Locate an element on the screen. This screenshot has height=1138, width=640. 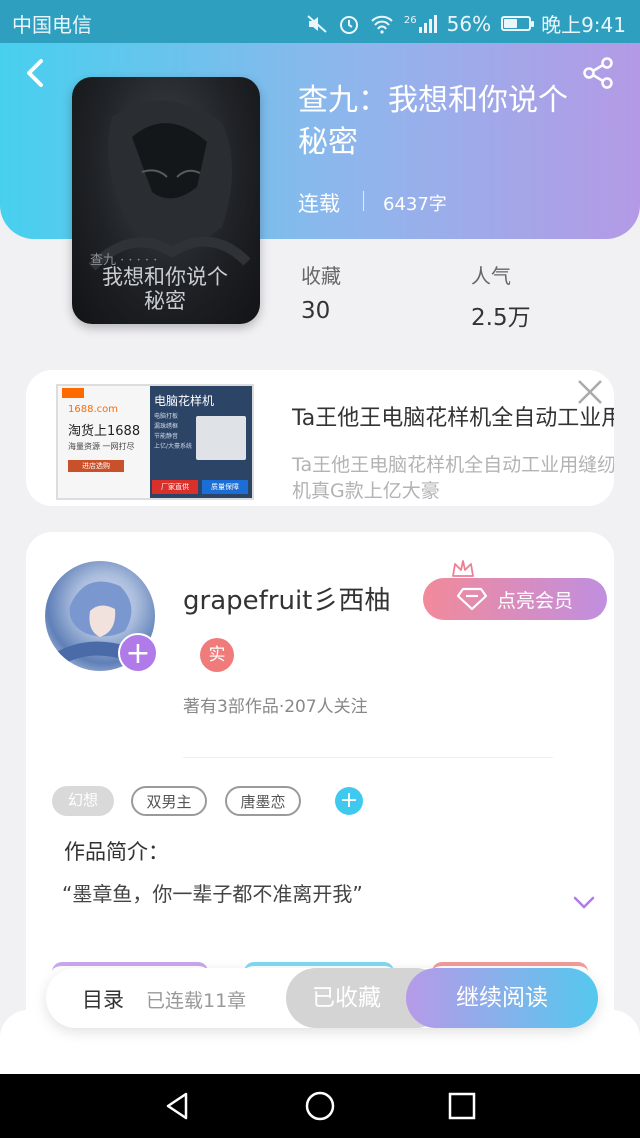
continue-reading-button: 继续阅读 is located at coordinates (502, 998).